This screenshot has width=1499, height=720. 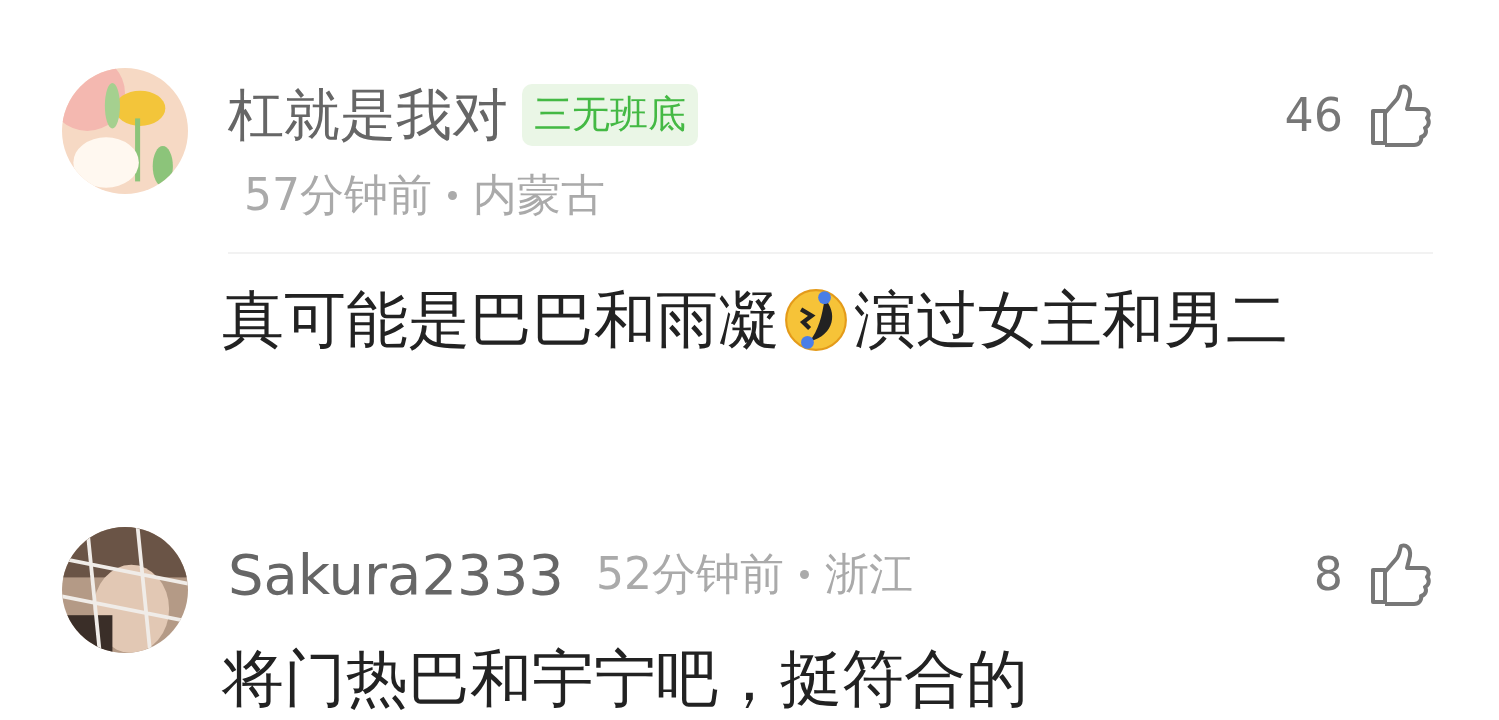 I want to click on username: 杠就是我对, so click(x=368, y=115).